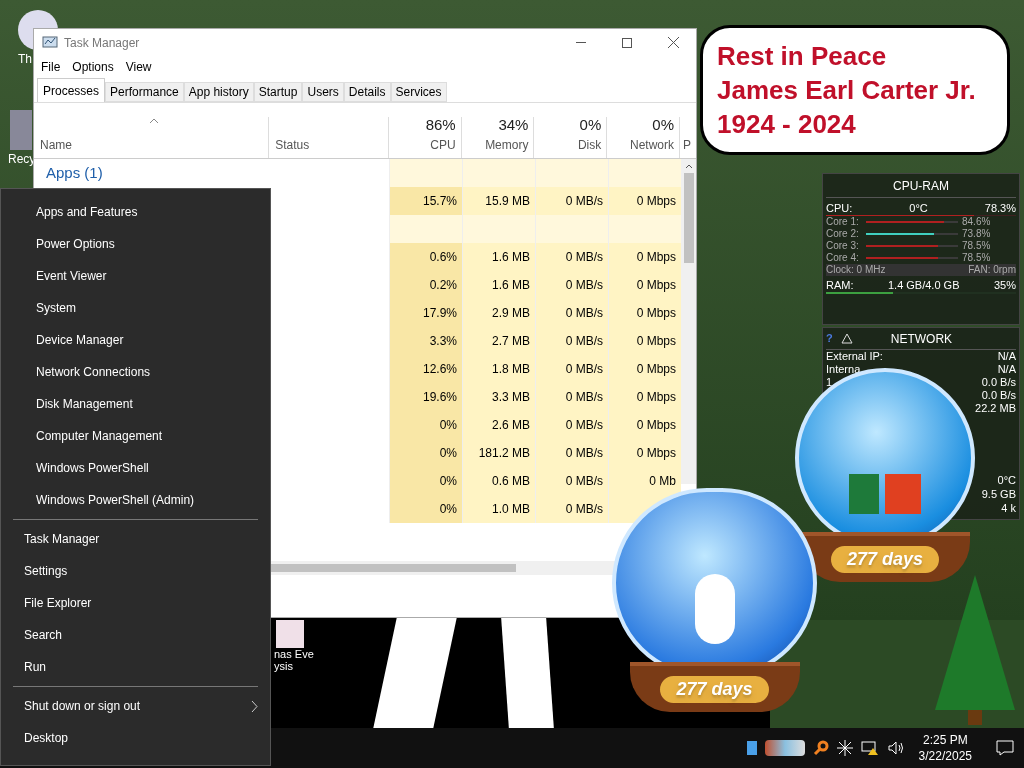 The width and height of the screenshot is (1024, 768). What do you see at coordinates (976, 222) in the screenshot?
I see `core-usage: 84.6%` at bounding box center [976, 222].